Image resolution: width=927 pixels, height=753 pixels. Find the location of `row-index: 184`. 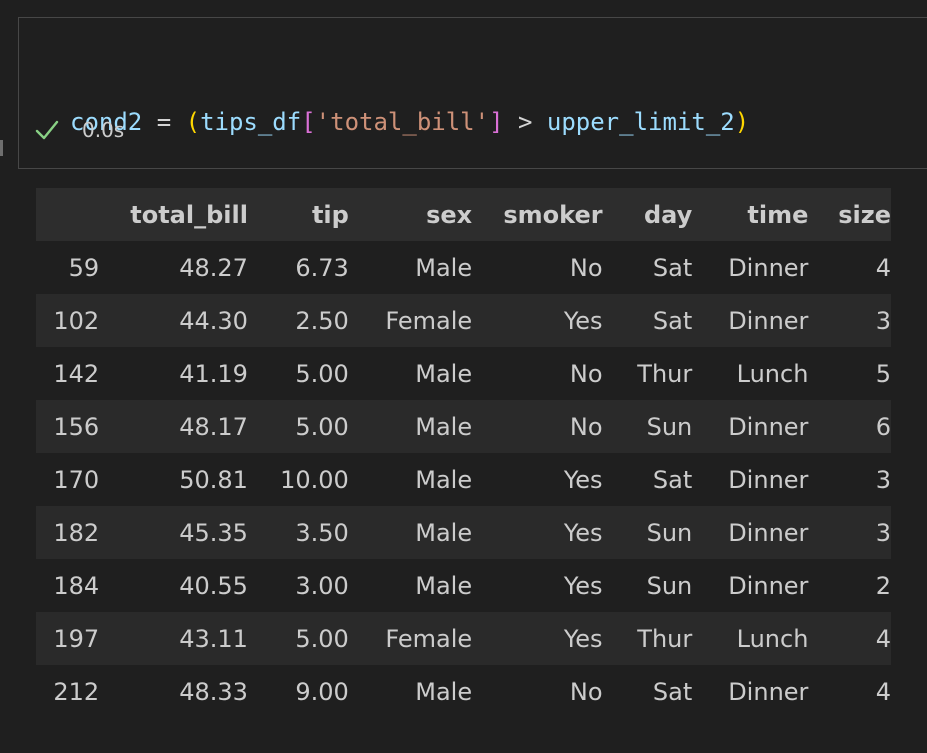

row-index: 184 is located at coordinates (76, 585).